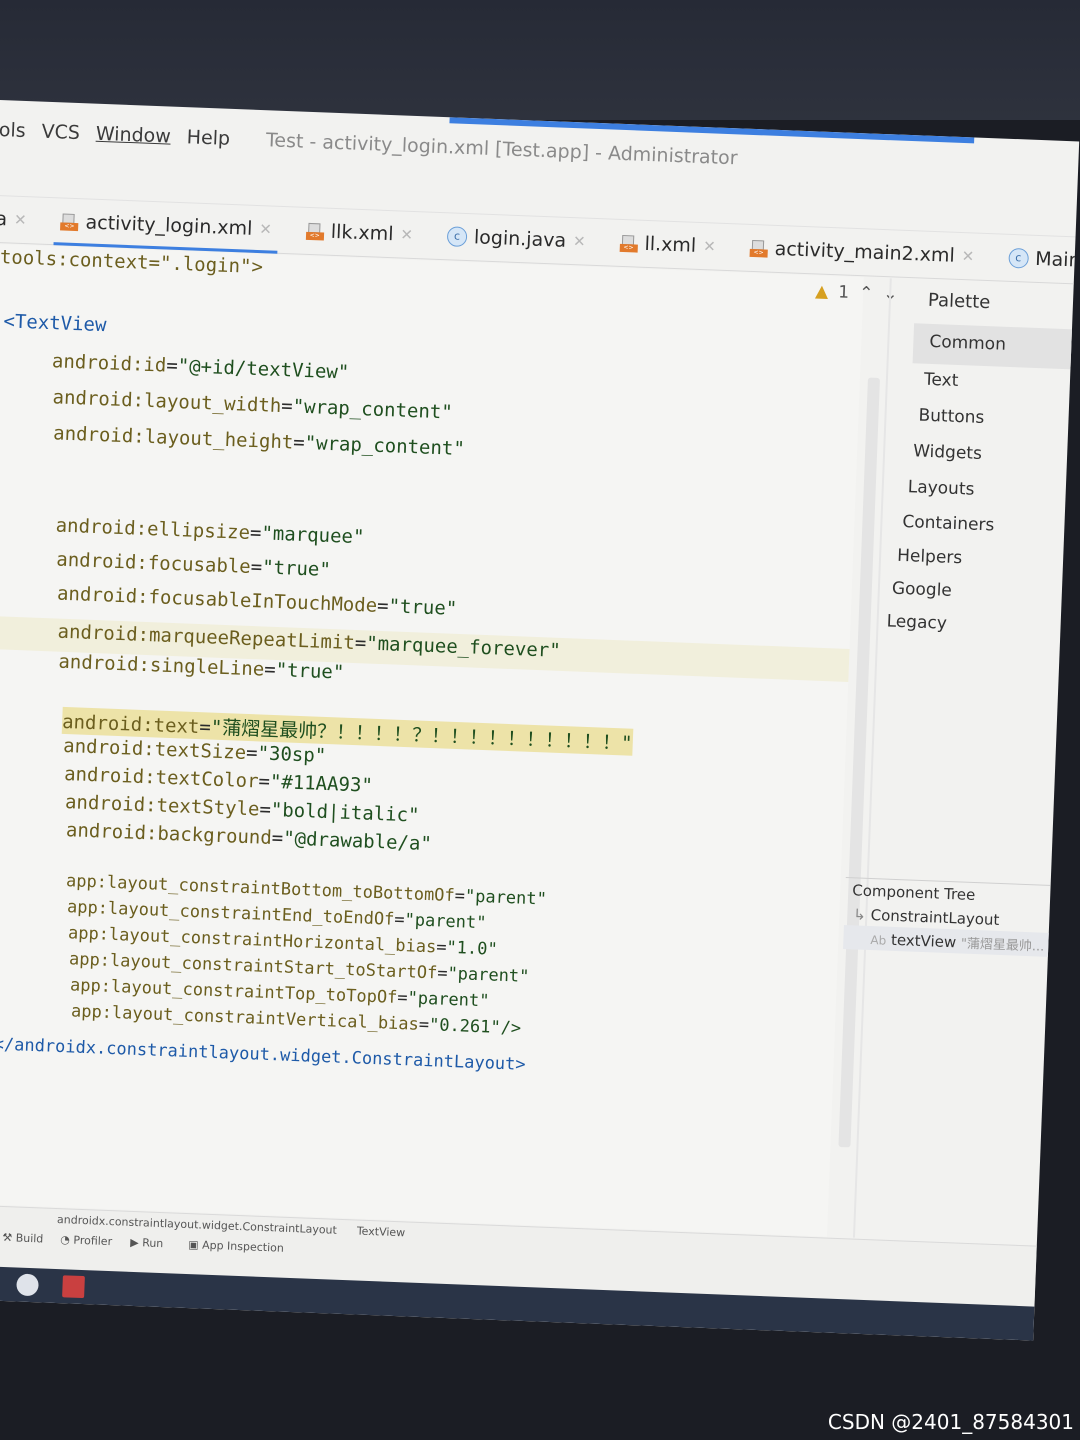 Image resolution: width=1080 pixels, height=1440 pixels. Describe the element at coordinates (941, 380) in the screenshot. I see `palette-category-text: Text` at that location.